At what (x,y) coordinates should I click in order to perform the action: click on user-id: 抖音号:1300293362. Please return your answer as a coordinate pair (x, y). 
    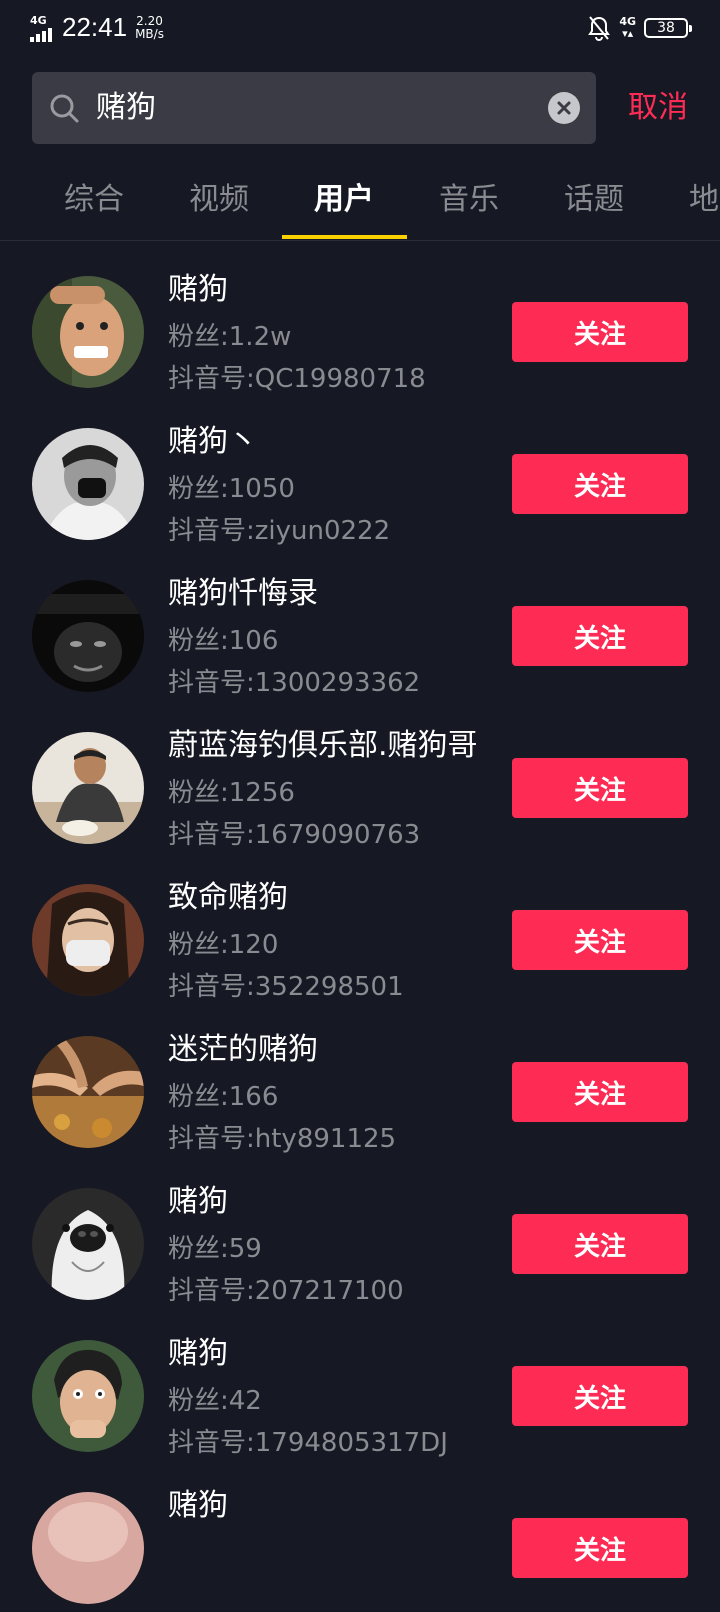
    Looking at the image, I should click on (294, 683).